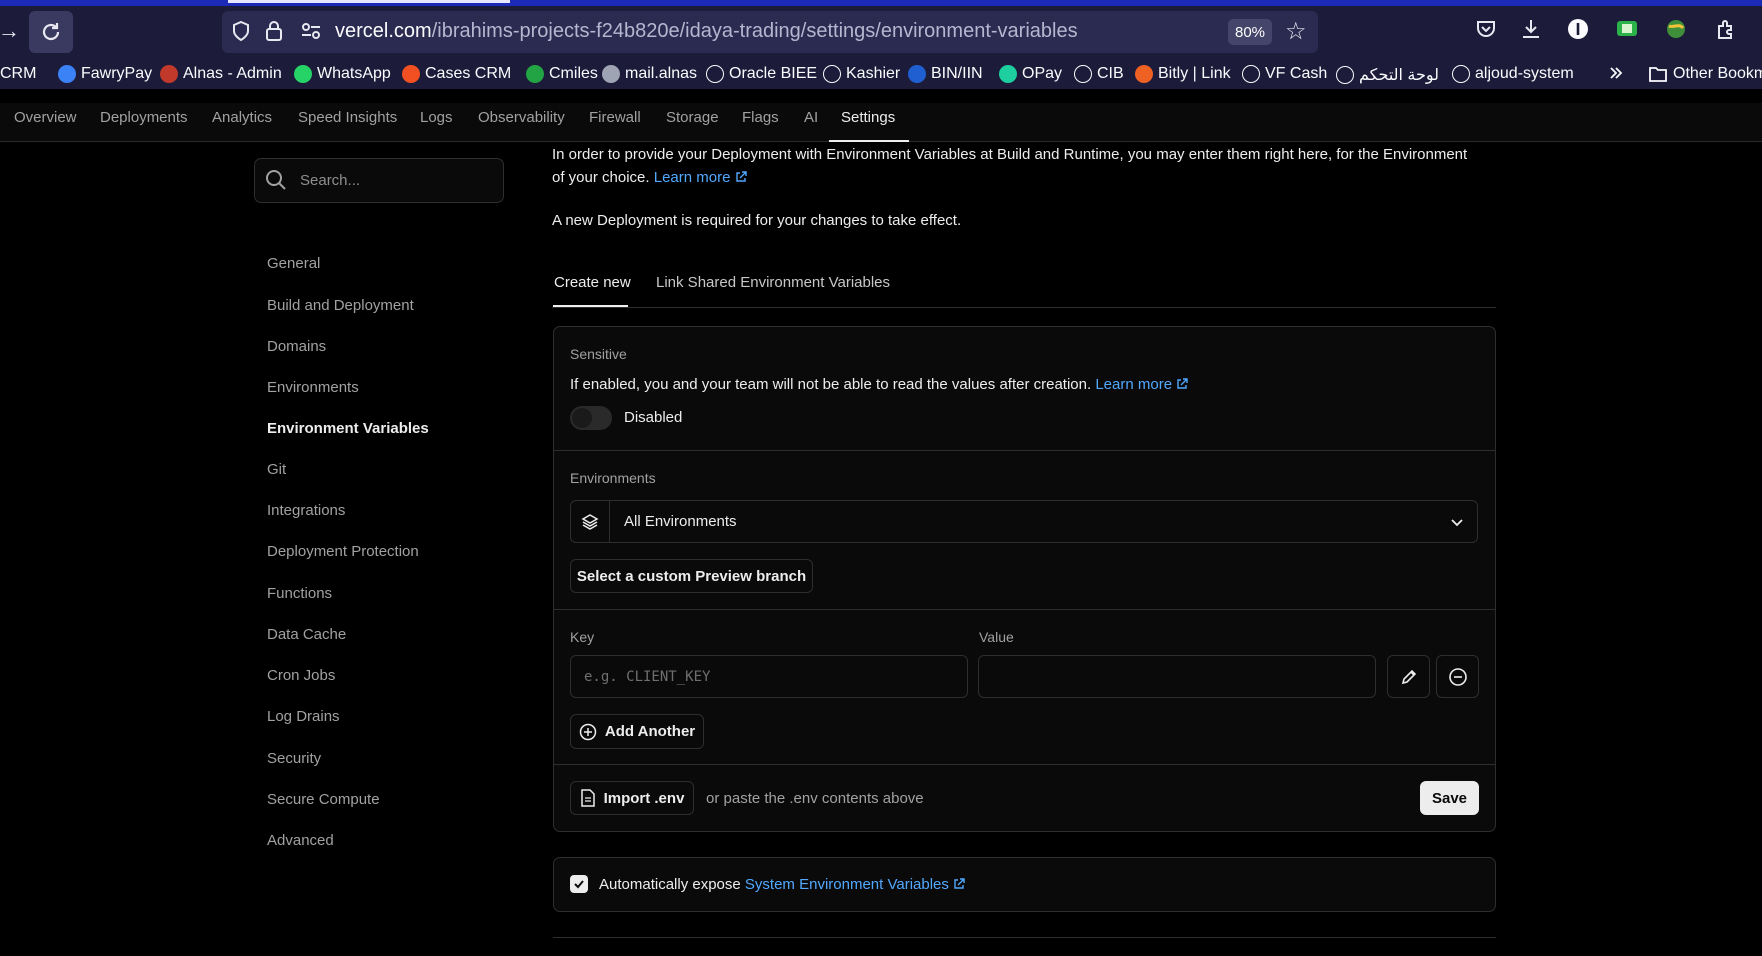 The width and height of the screenshot is (1762, 956). I want to click on bookmark-item: Cases CRM, so click(456, 74).